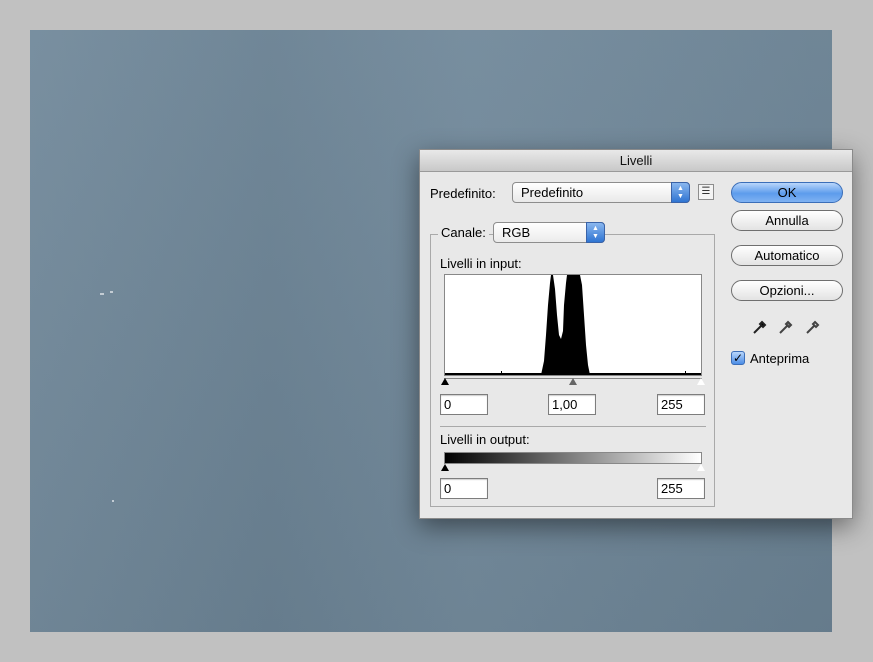 Image resolution: width=873 pixels, height=662 pixels. Describe the element at coordinates (701, 381) in the screenshot. I see `input-white-slider` at that location.